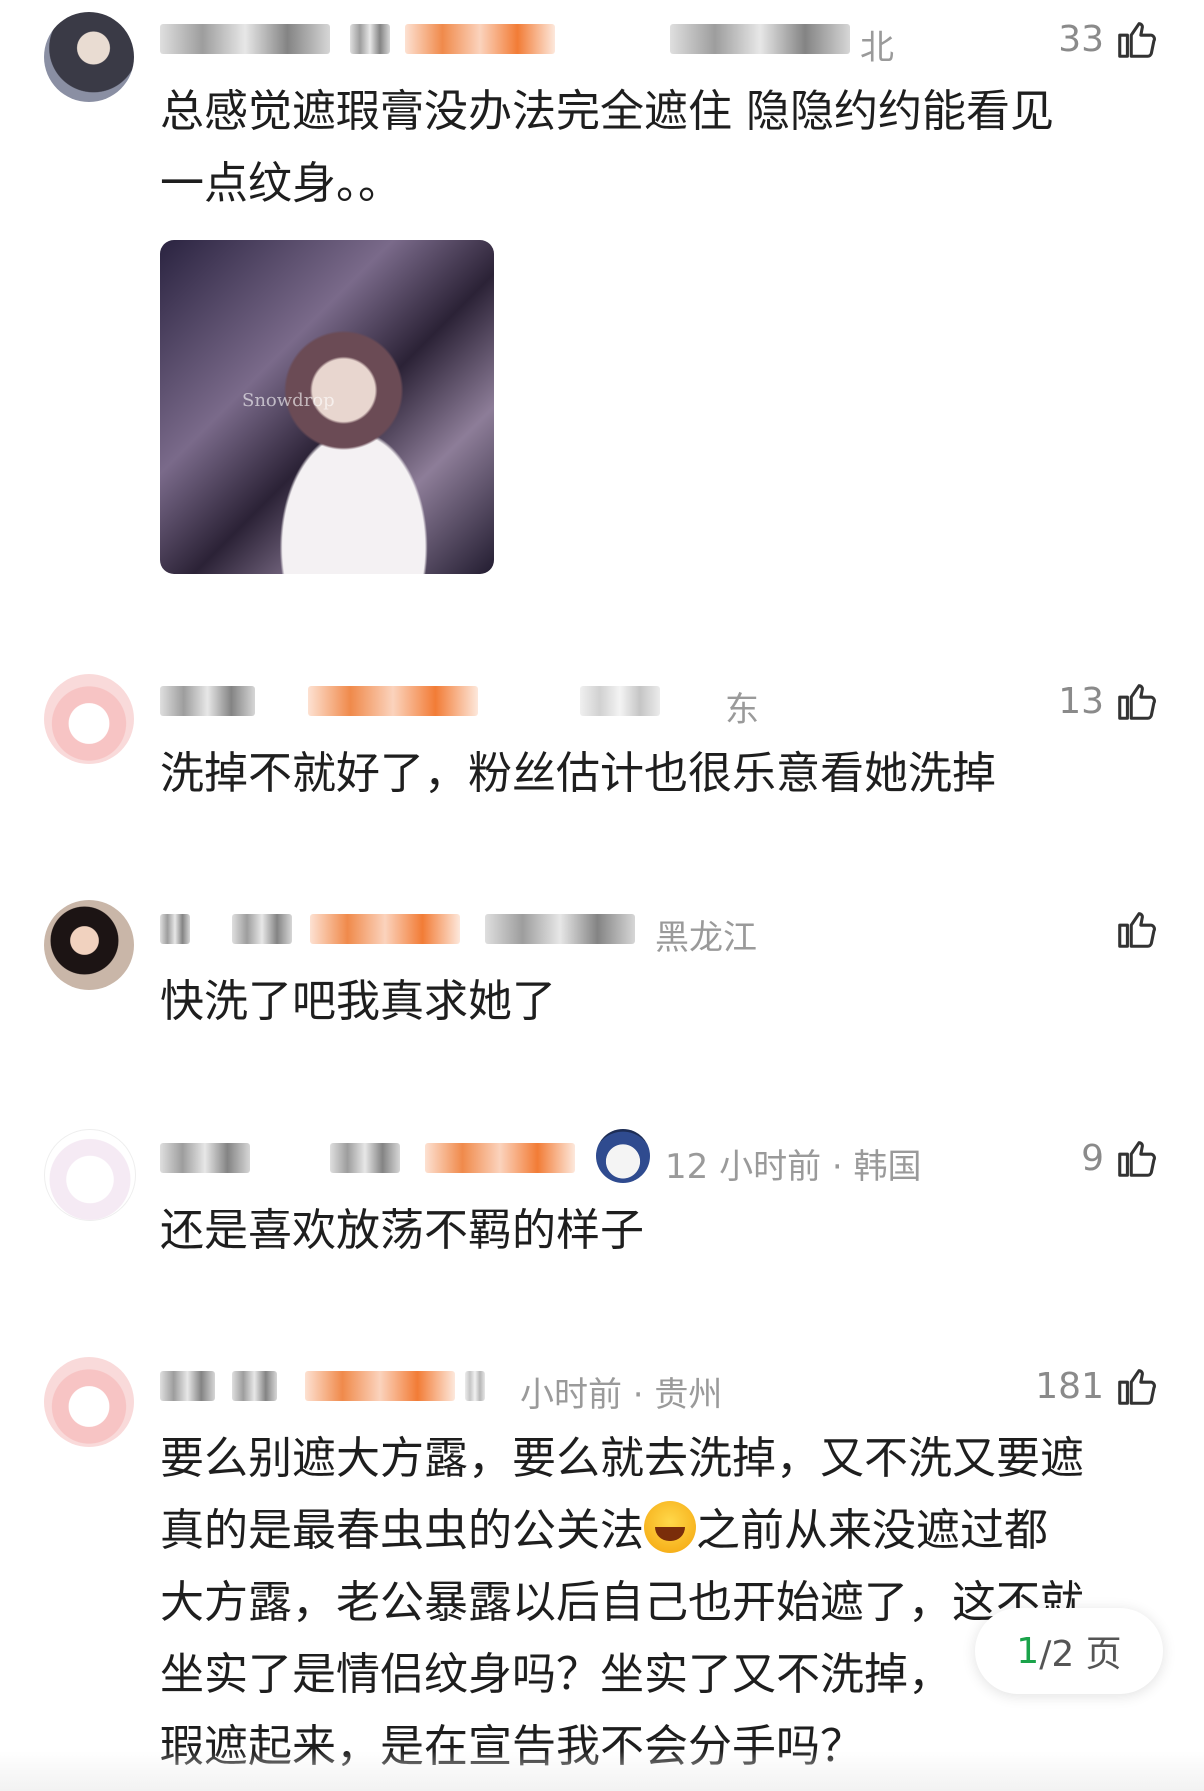  What do you see at coordinates (602, 1771) in the screenshot?
I see `bottom-edge` at bounding box center [602, 1771].